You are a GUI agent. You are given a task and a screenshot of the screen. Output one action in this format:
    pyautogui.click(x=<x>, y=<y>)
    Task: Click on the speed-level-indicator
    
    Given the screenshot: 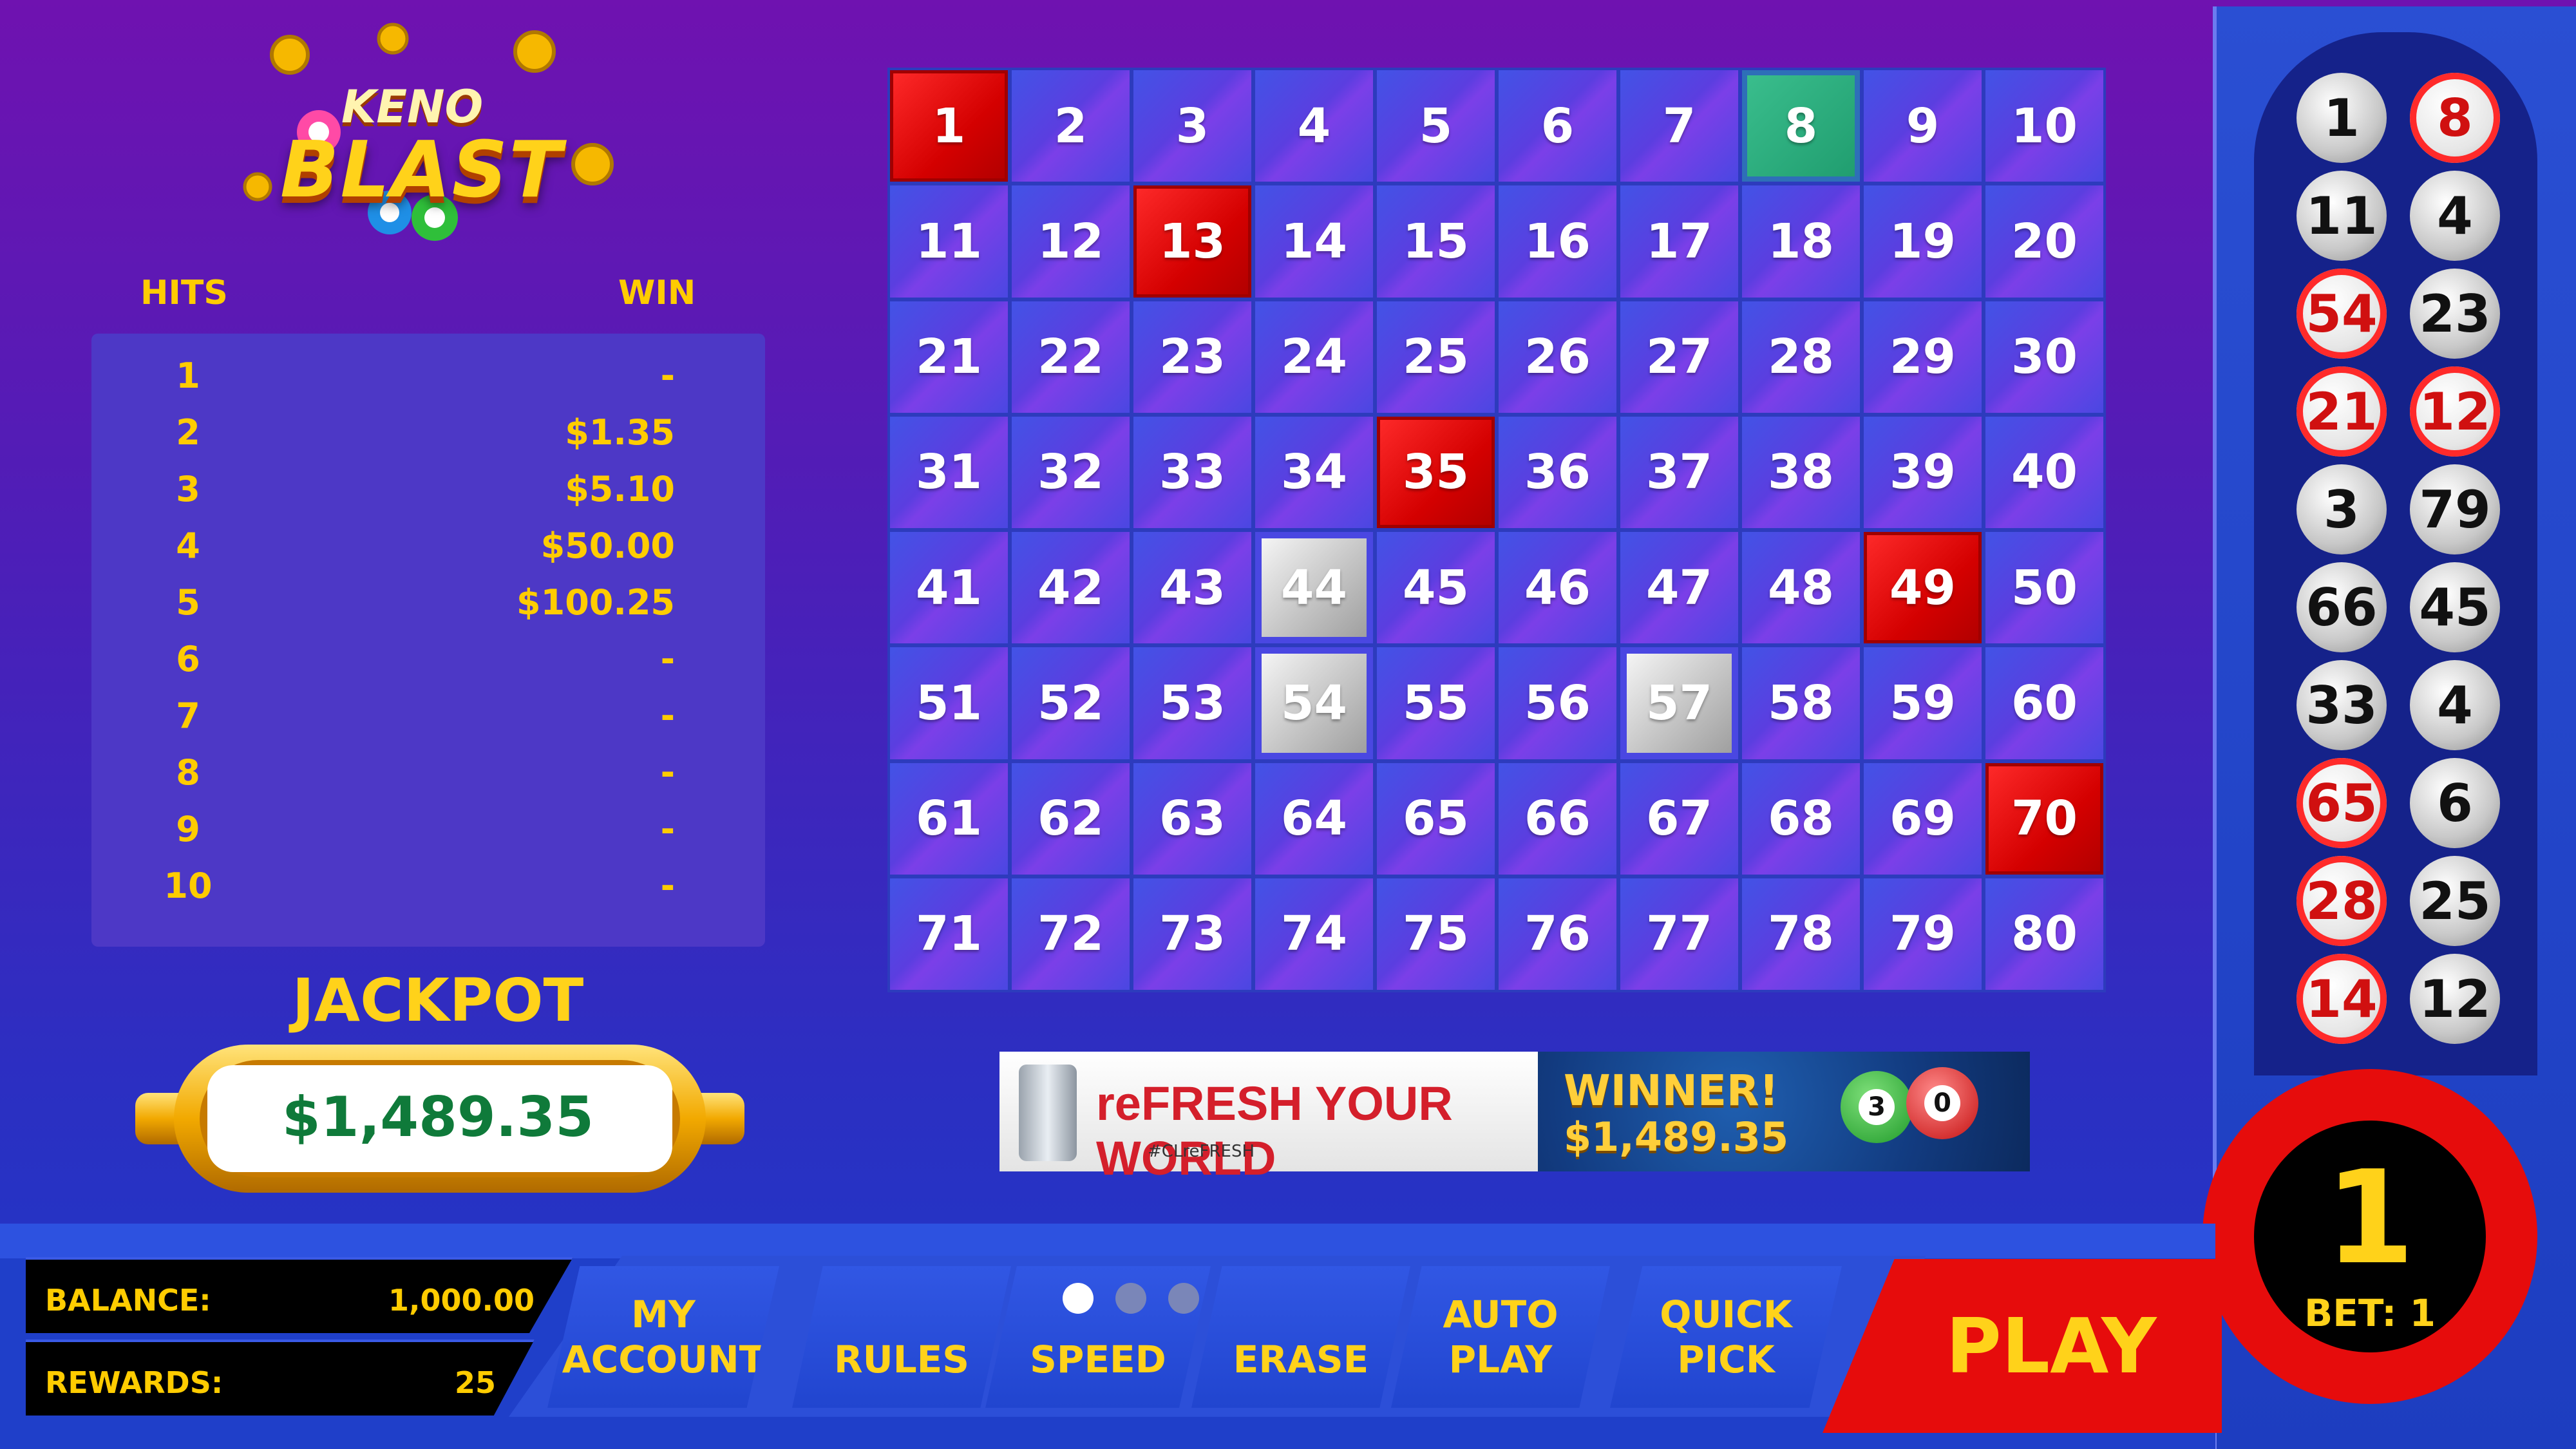 What is the action you would take?
    pyautogui.click(x=1131, y=1298)
    